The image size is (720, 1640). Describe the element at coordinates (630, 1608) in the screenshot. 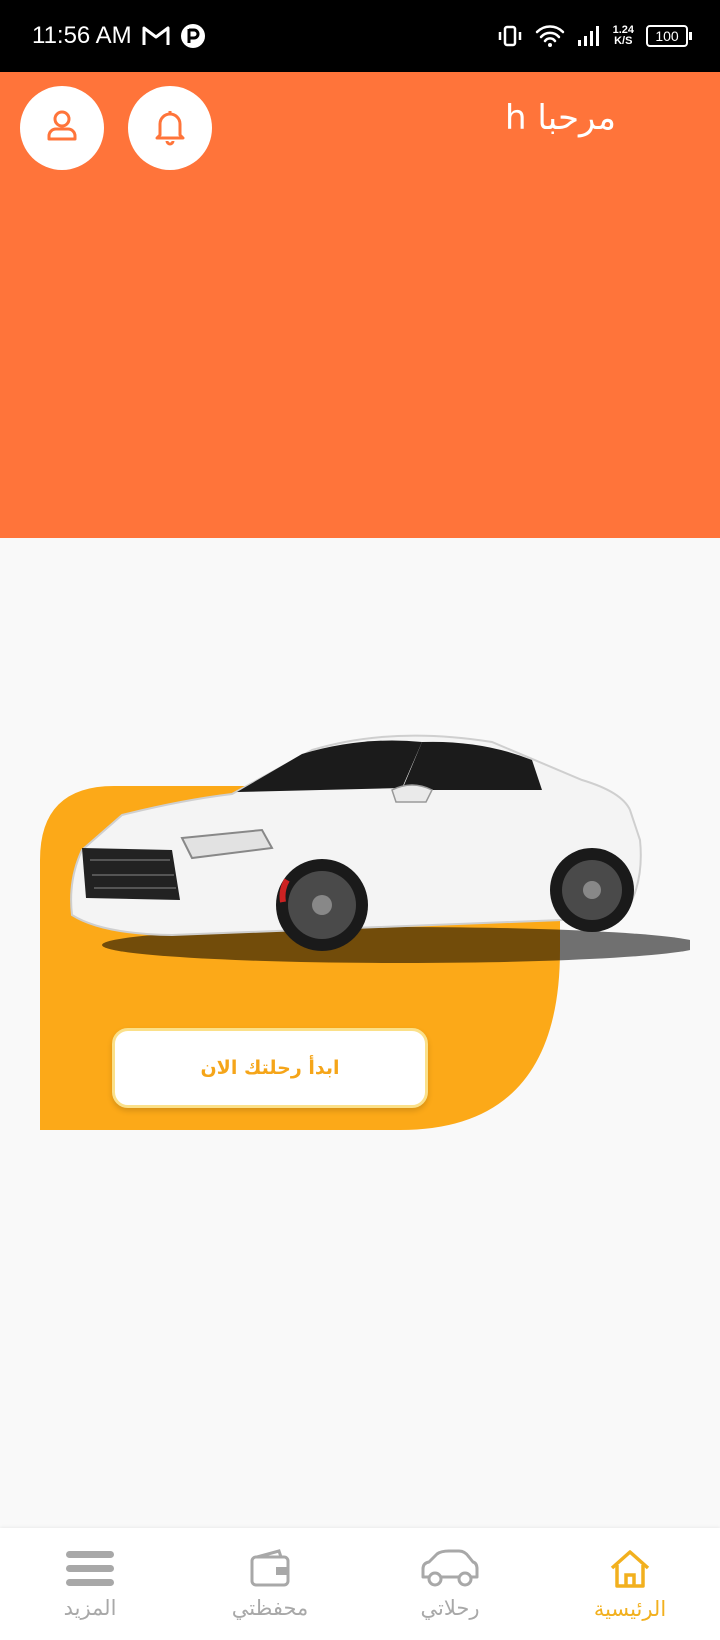

I see `nav-label-home: الرئيسية` at that location.